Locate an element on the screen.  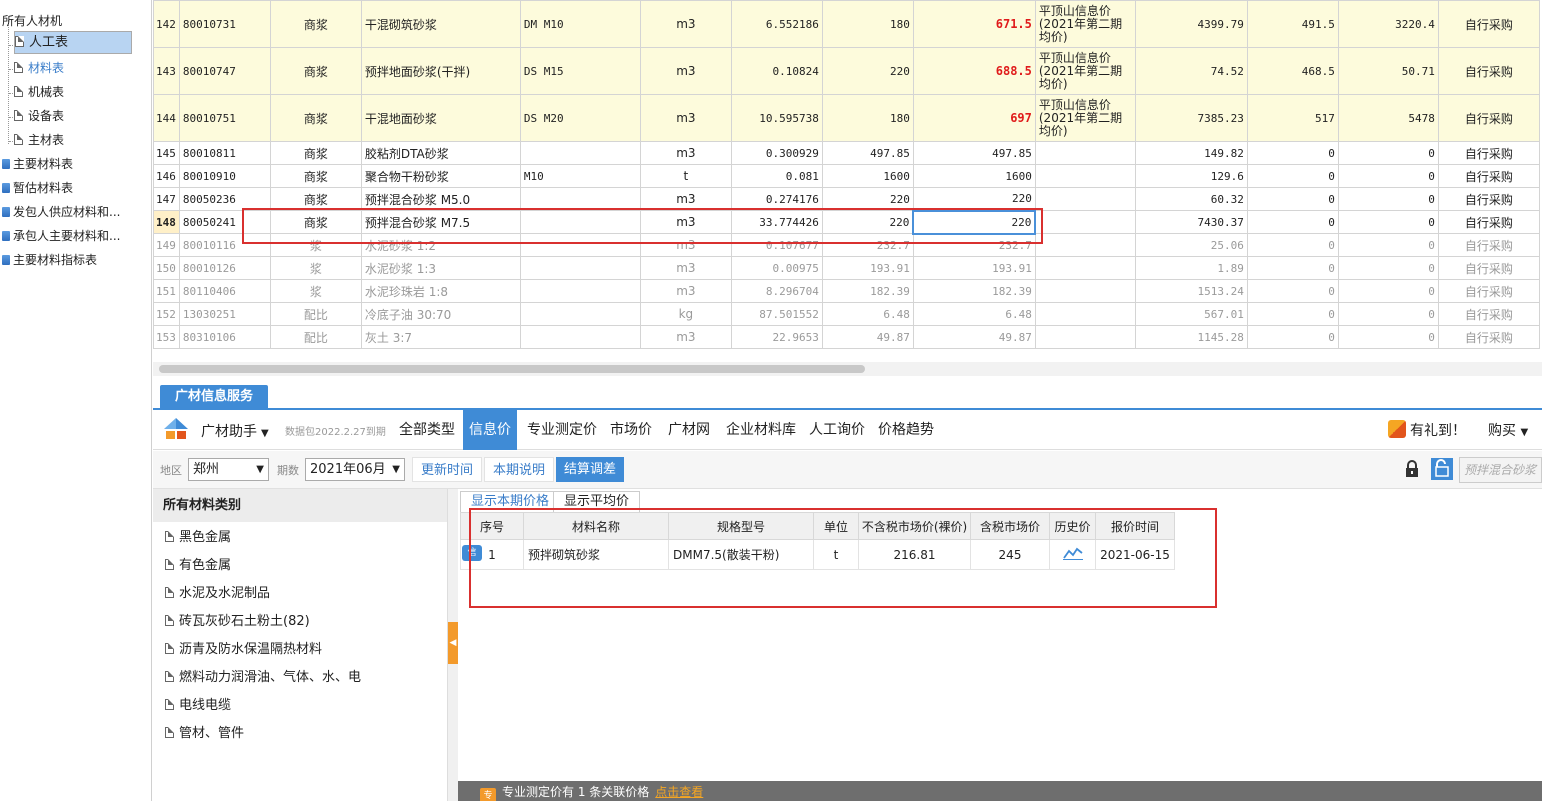
diff-total: 5478 is located at coordinates (1388, 118).